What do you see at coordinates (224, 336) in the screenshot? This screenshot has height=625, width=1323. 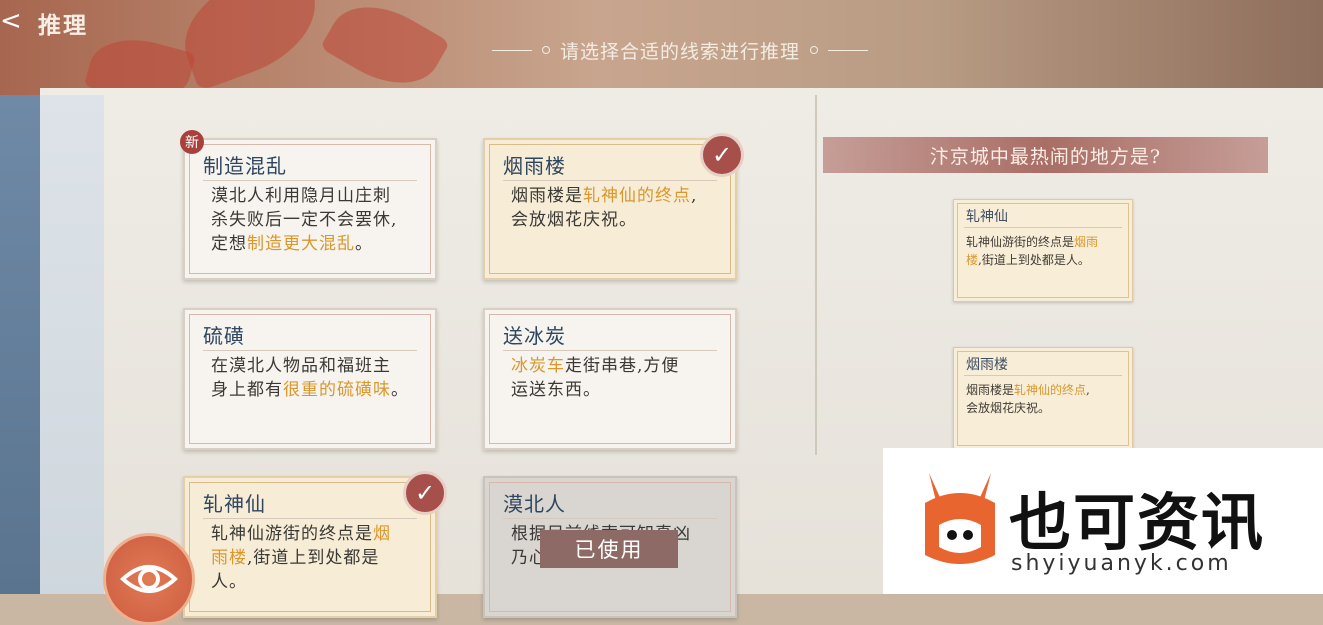 I see `clue-title: 硫磺` at bounding box center [224, 336].